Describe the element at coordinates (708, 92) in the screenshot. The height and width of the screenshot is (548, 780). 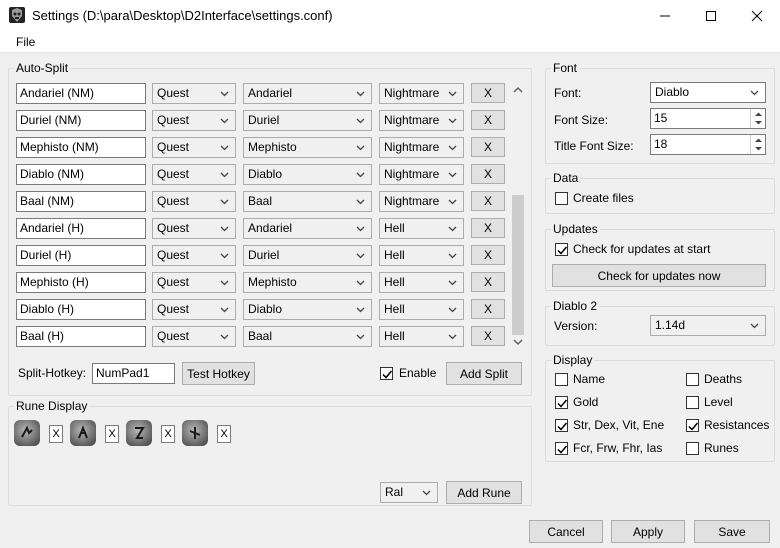
I see `font-select: Diablo` at that location.